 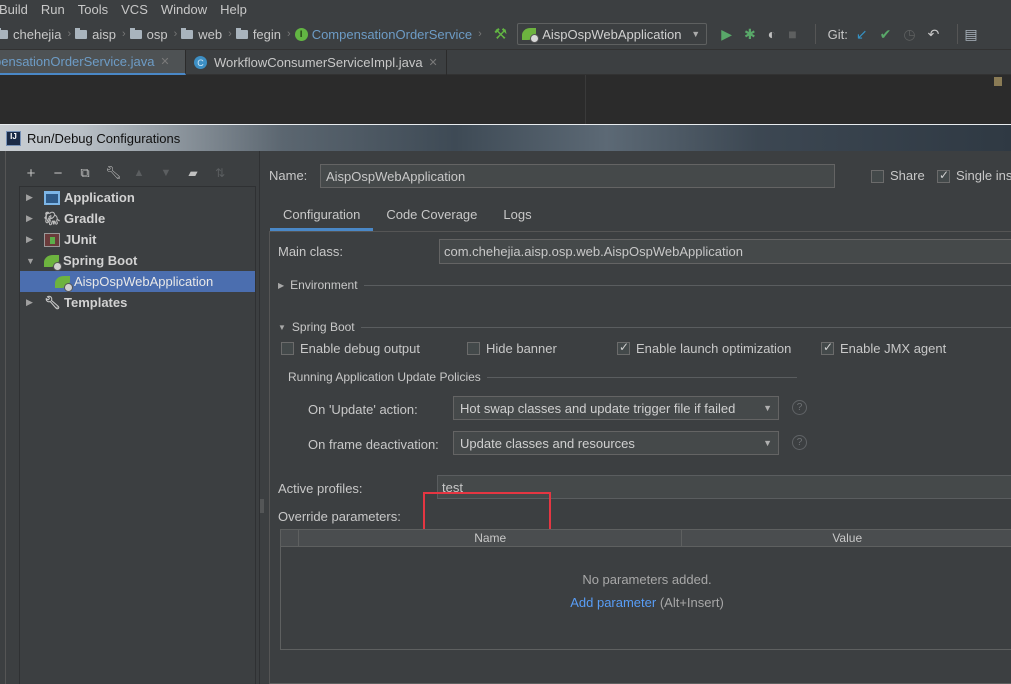 What do you see at coordinates (137, 281) in the screenshot?
I see `tree-item-aisp-osp-web-application: AispOspWebApplication` at bounding box center [137, 281].